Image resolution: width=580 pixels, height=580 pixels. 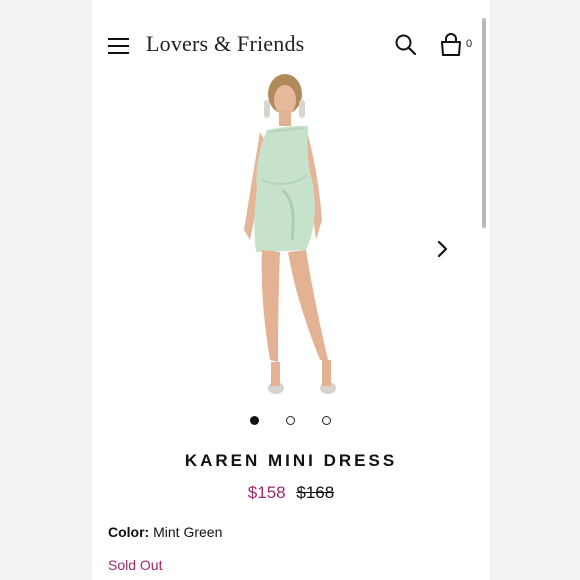 What do you see at coordinates (484, 123) in the screenshot?
I see `scrollbar-thumb` at bounding box center [484, 123].